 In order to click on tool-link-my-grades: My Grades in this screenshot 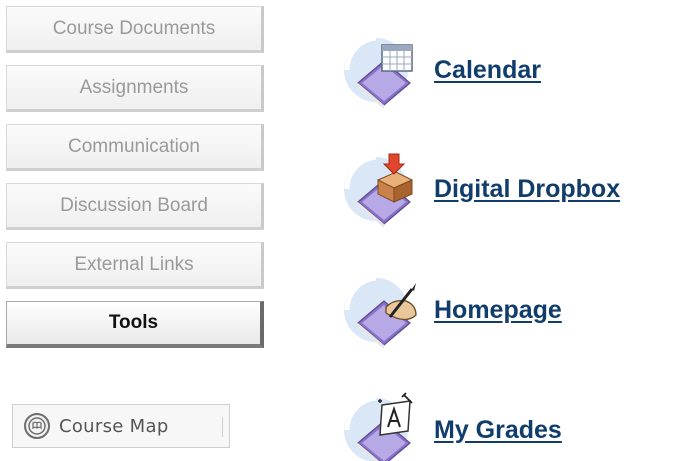, I will do `click(498, 430)`.